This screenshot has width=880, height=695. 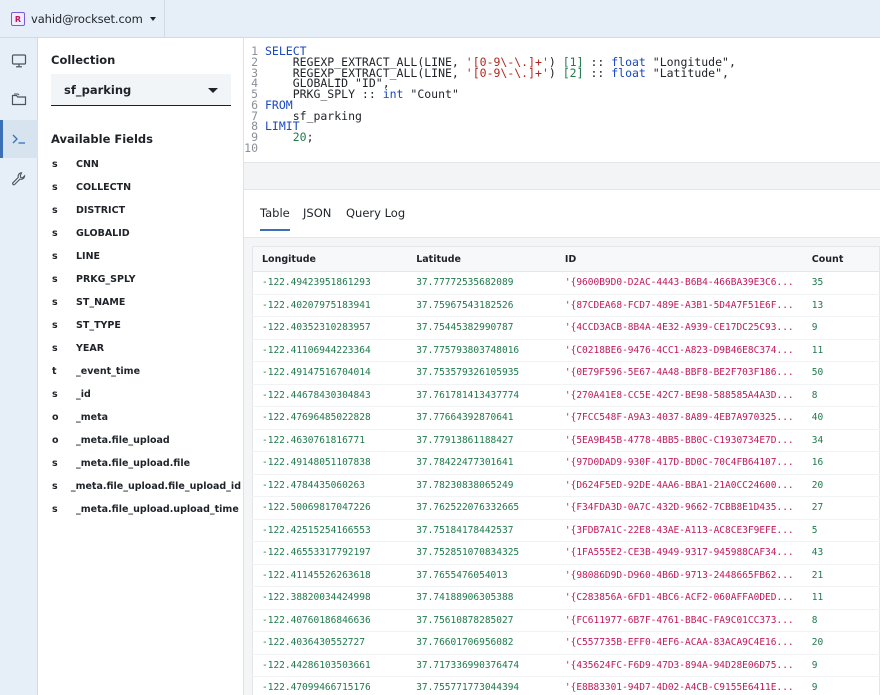 What do you see at coordinates (146, 348) in the screenshot?
I see `field-item: s YEAR` at bounding box center [146, 348].